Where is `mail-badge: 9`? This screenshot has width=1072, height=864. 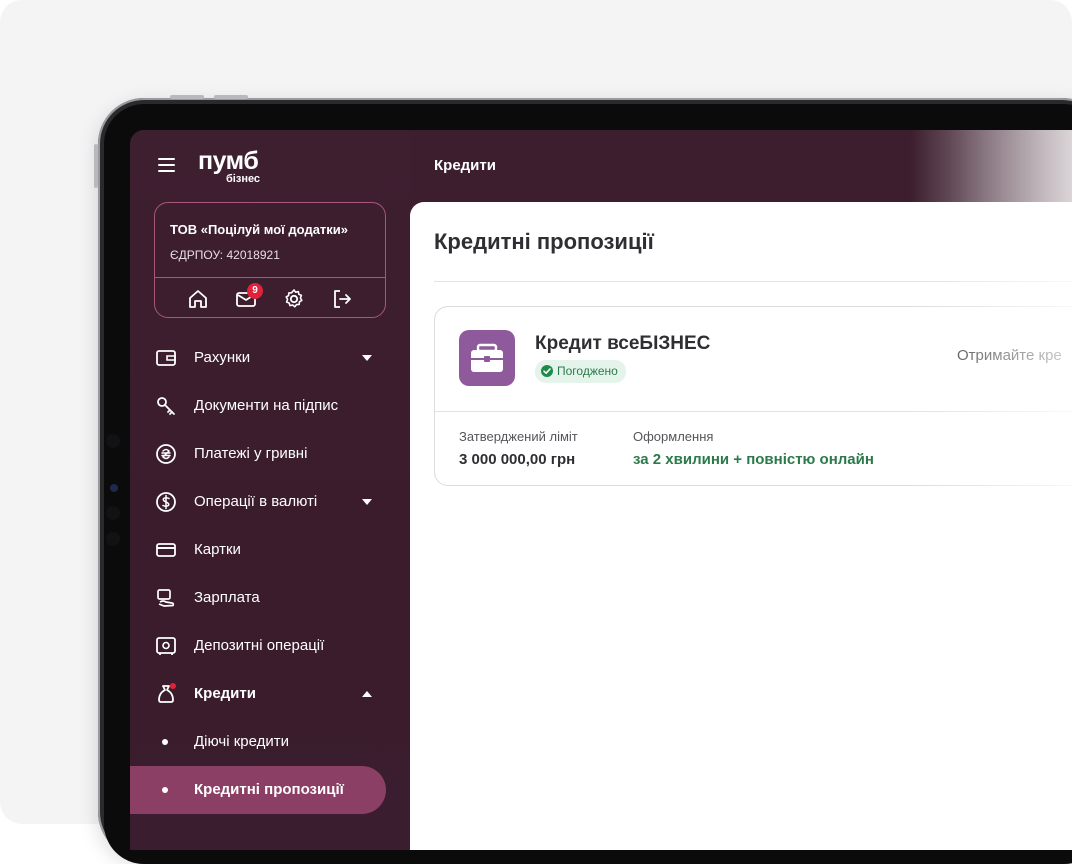 mail-badge: 9 is located at coordinates (255, 291).